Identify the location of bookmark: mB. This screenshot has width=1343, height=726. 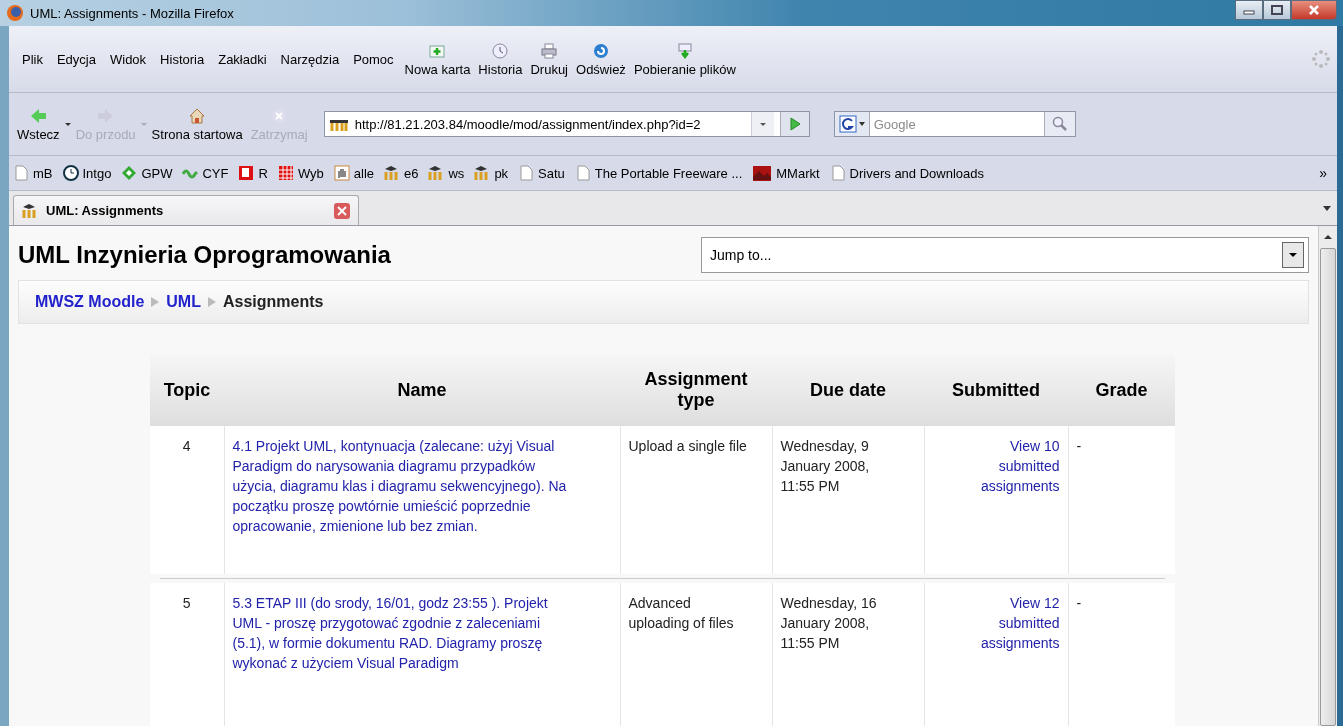
(33, 173).